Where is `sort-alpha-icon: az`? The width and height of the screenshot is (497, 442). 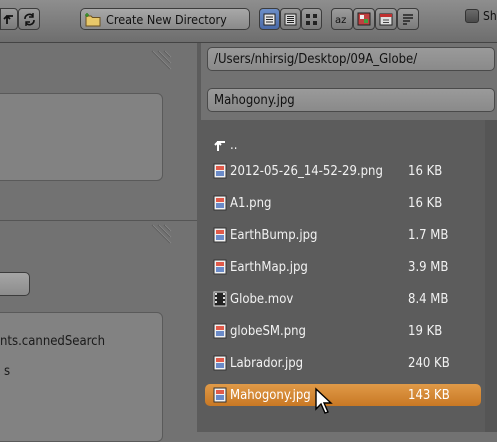
sort-alpha-icon: az is located at coordinates (340, 20).